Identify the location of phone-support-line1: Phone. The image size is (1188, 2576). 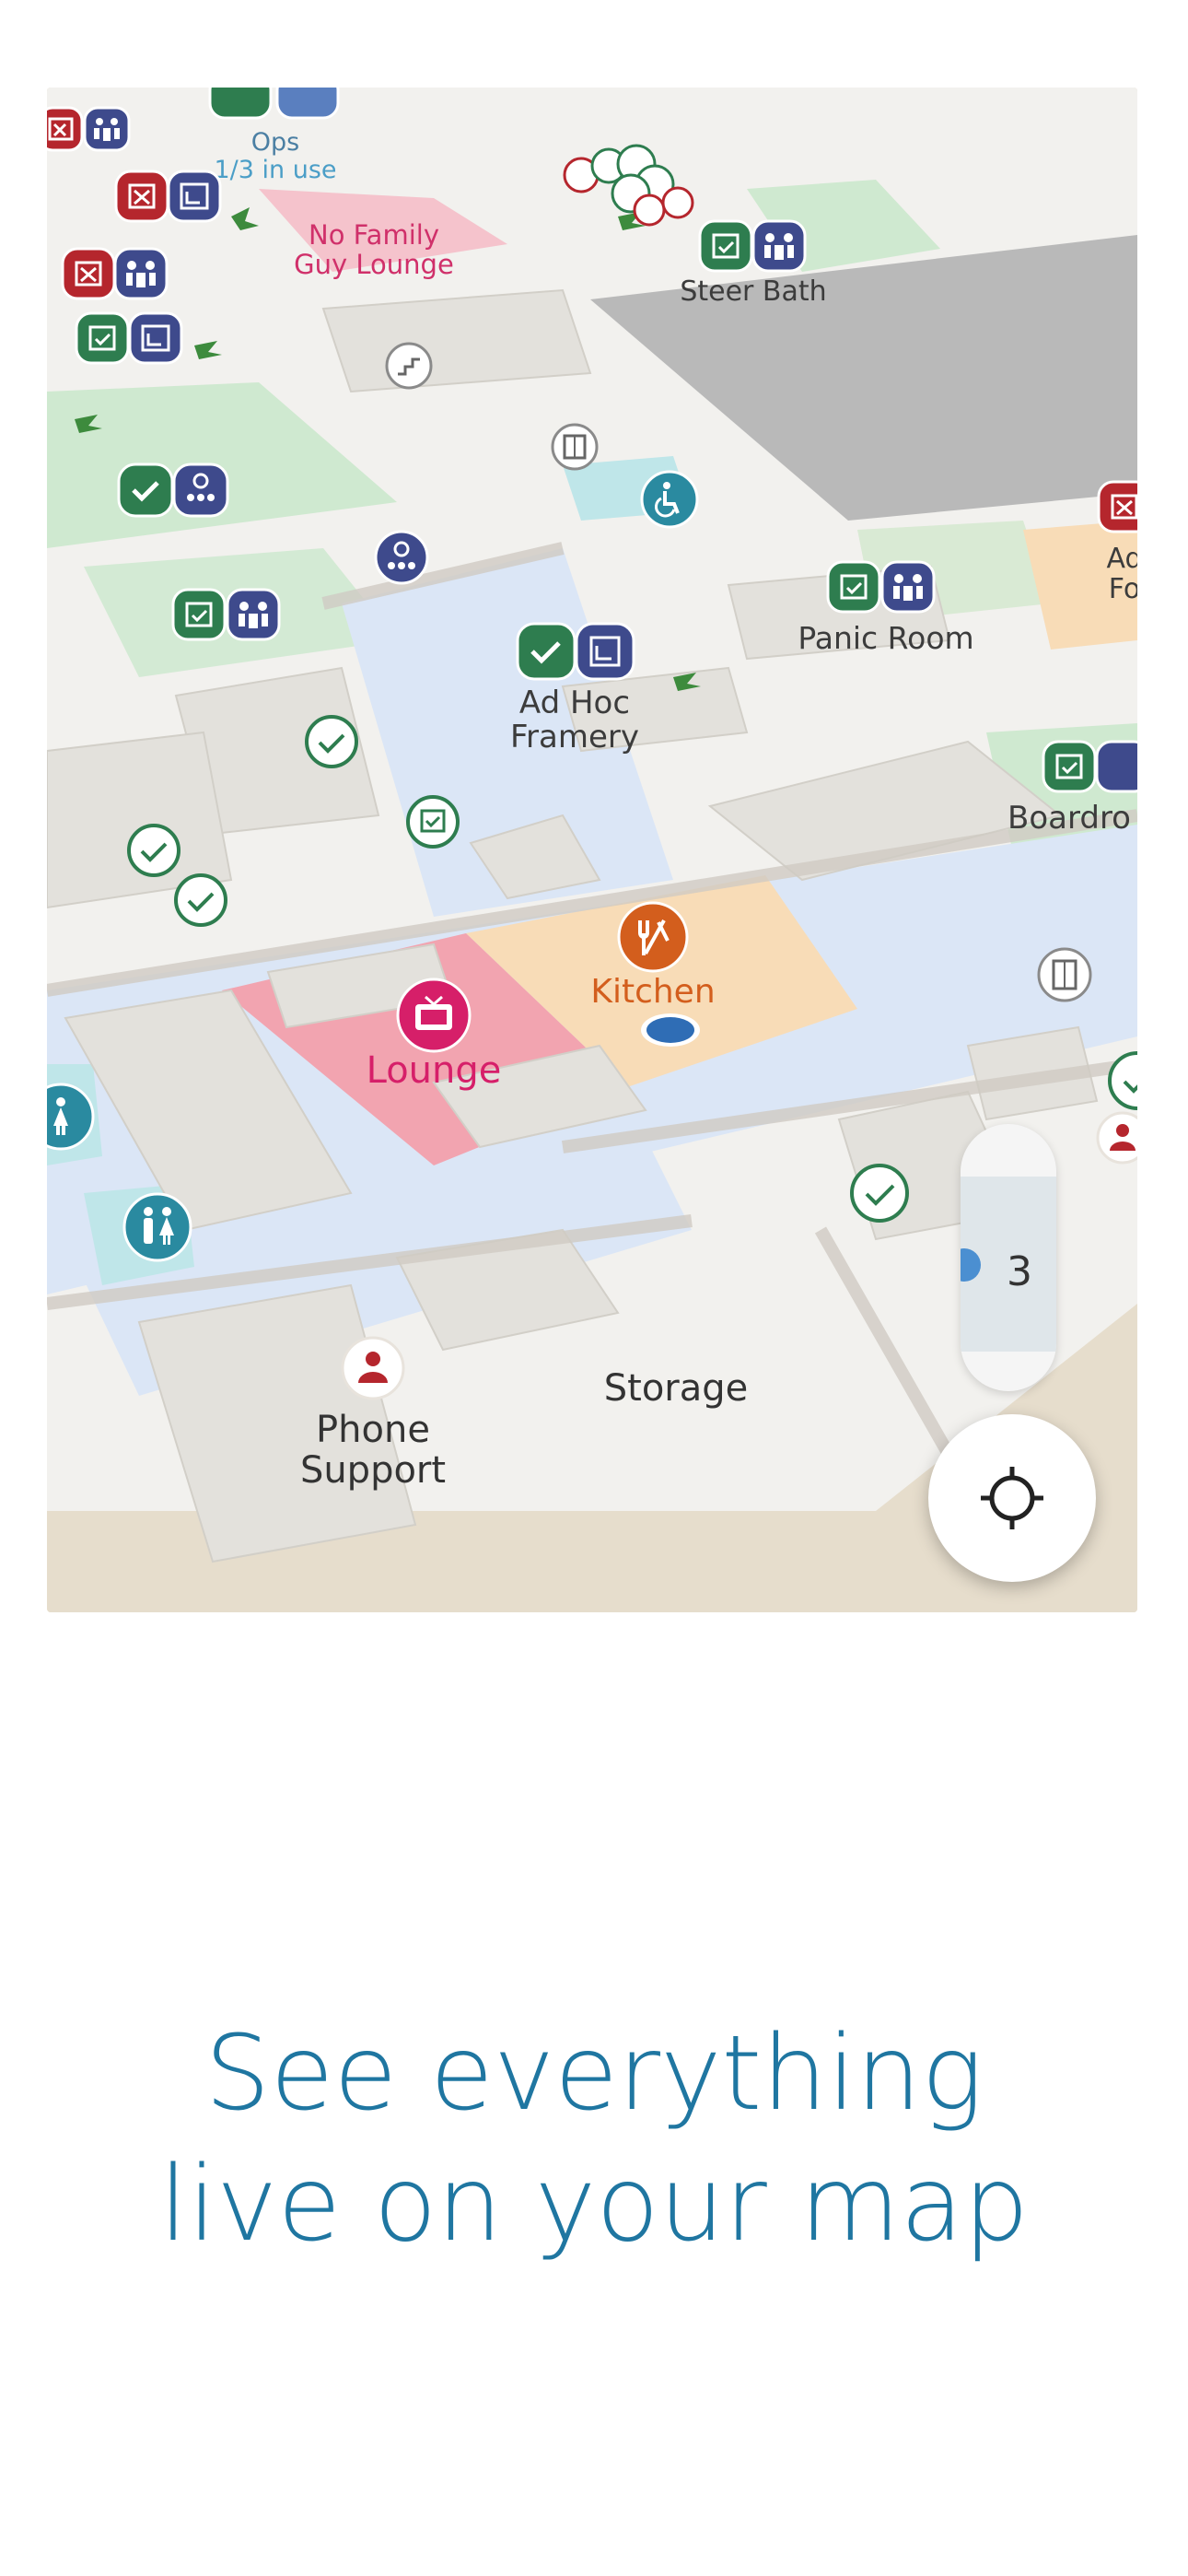
(373, 1430).